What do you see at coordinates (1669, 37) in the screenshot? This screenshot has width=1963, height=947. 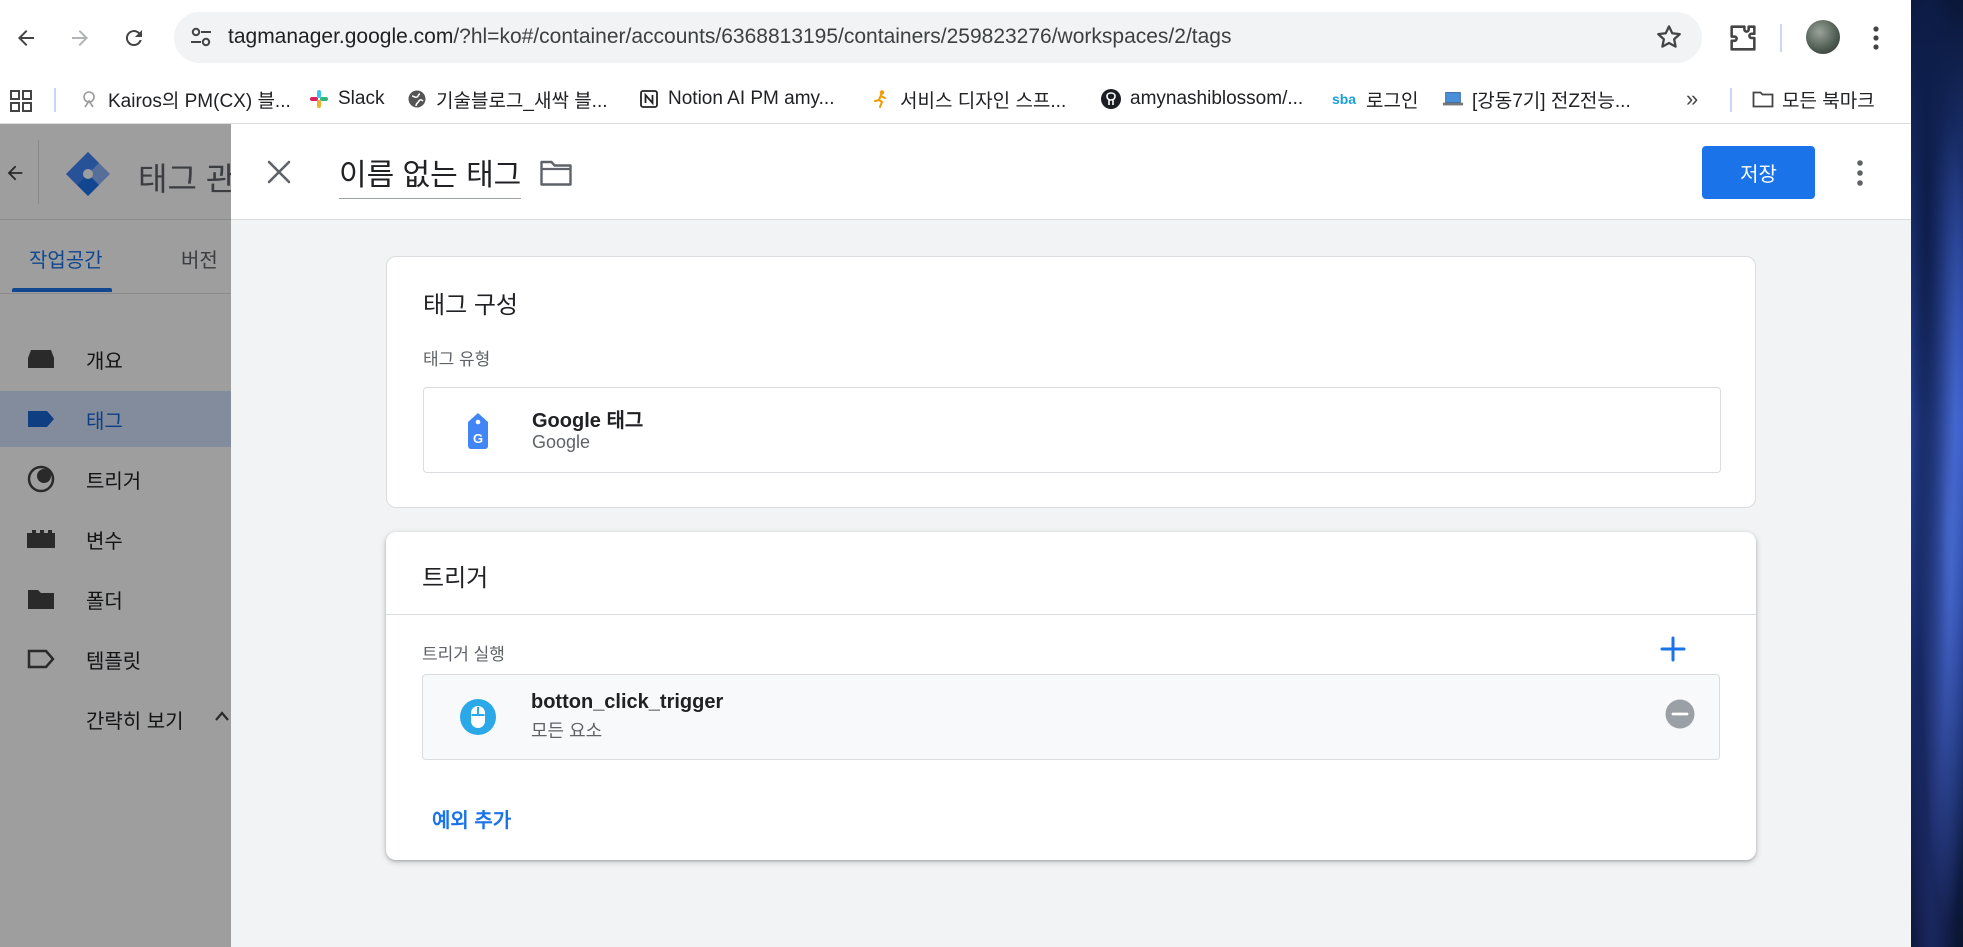 I see `bookmark-star-icon` at bounding box center [1669, 37].